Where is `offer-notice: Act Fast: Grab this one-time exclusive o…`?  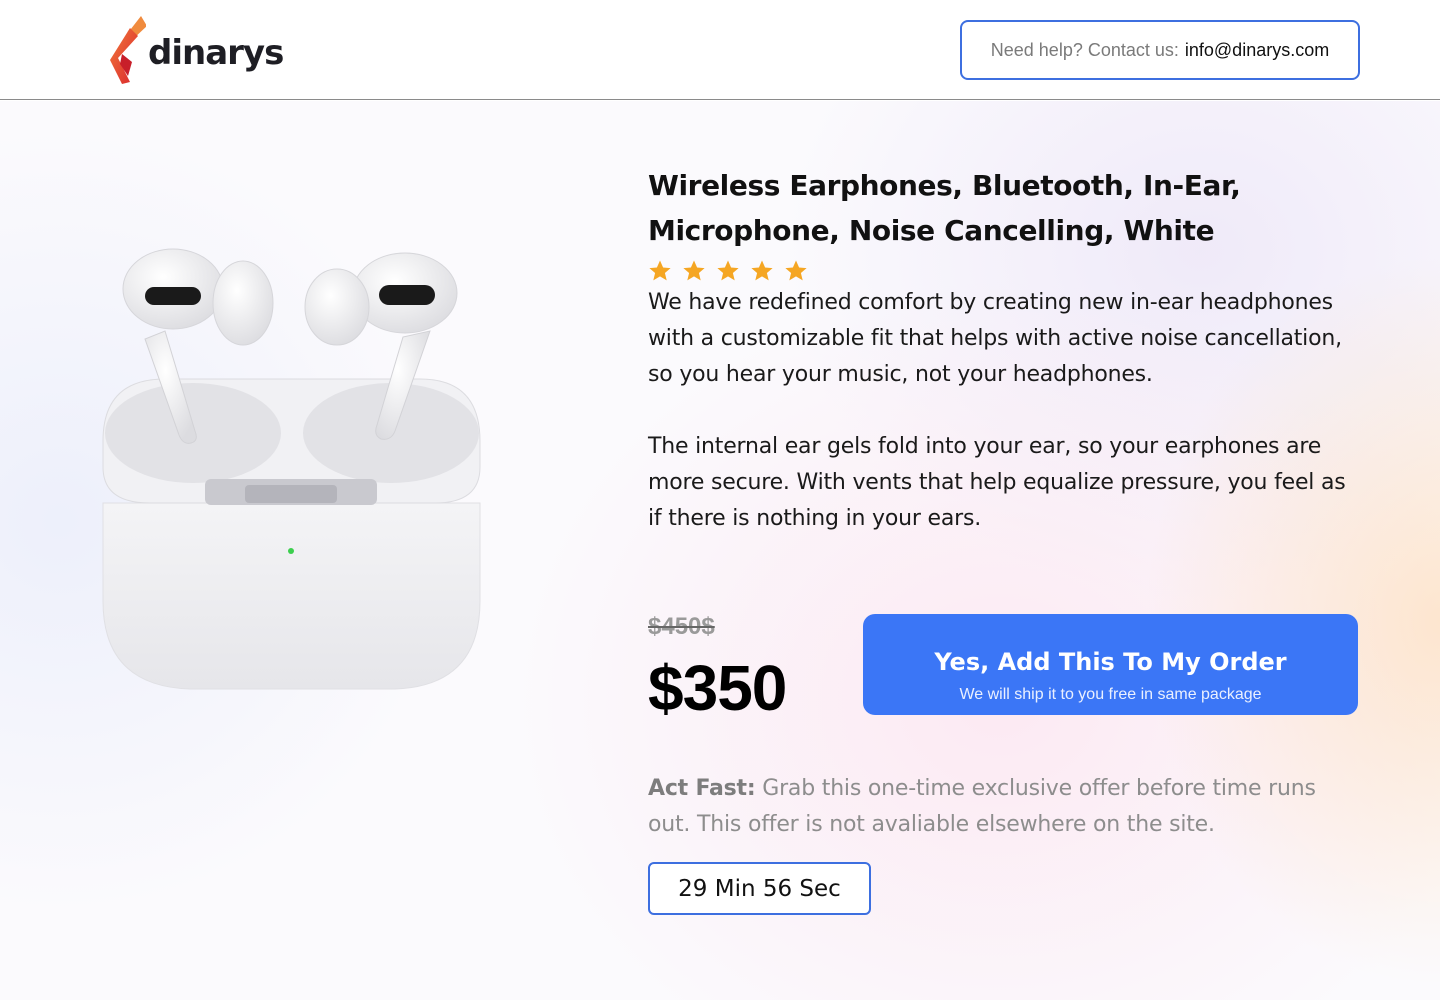 offer-notice: Act Fast: Grab this one-time exclusive o… is located at coordinates (1003, 807).